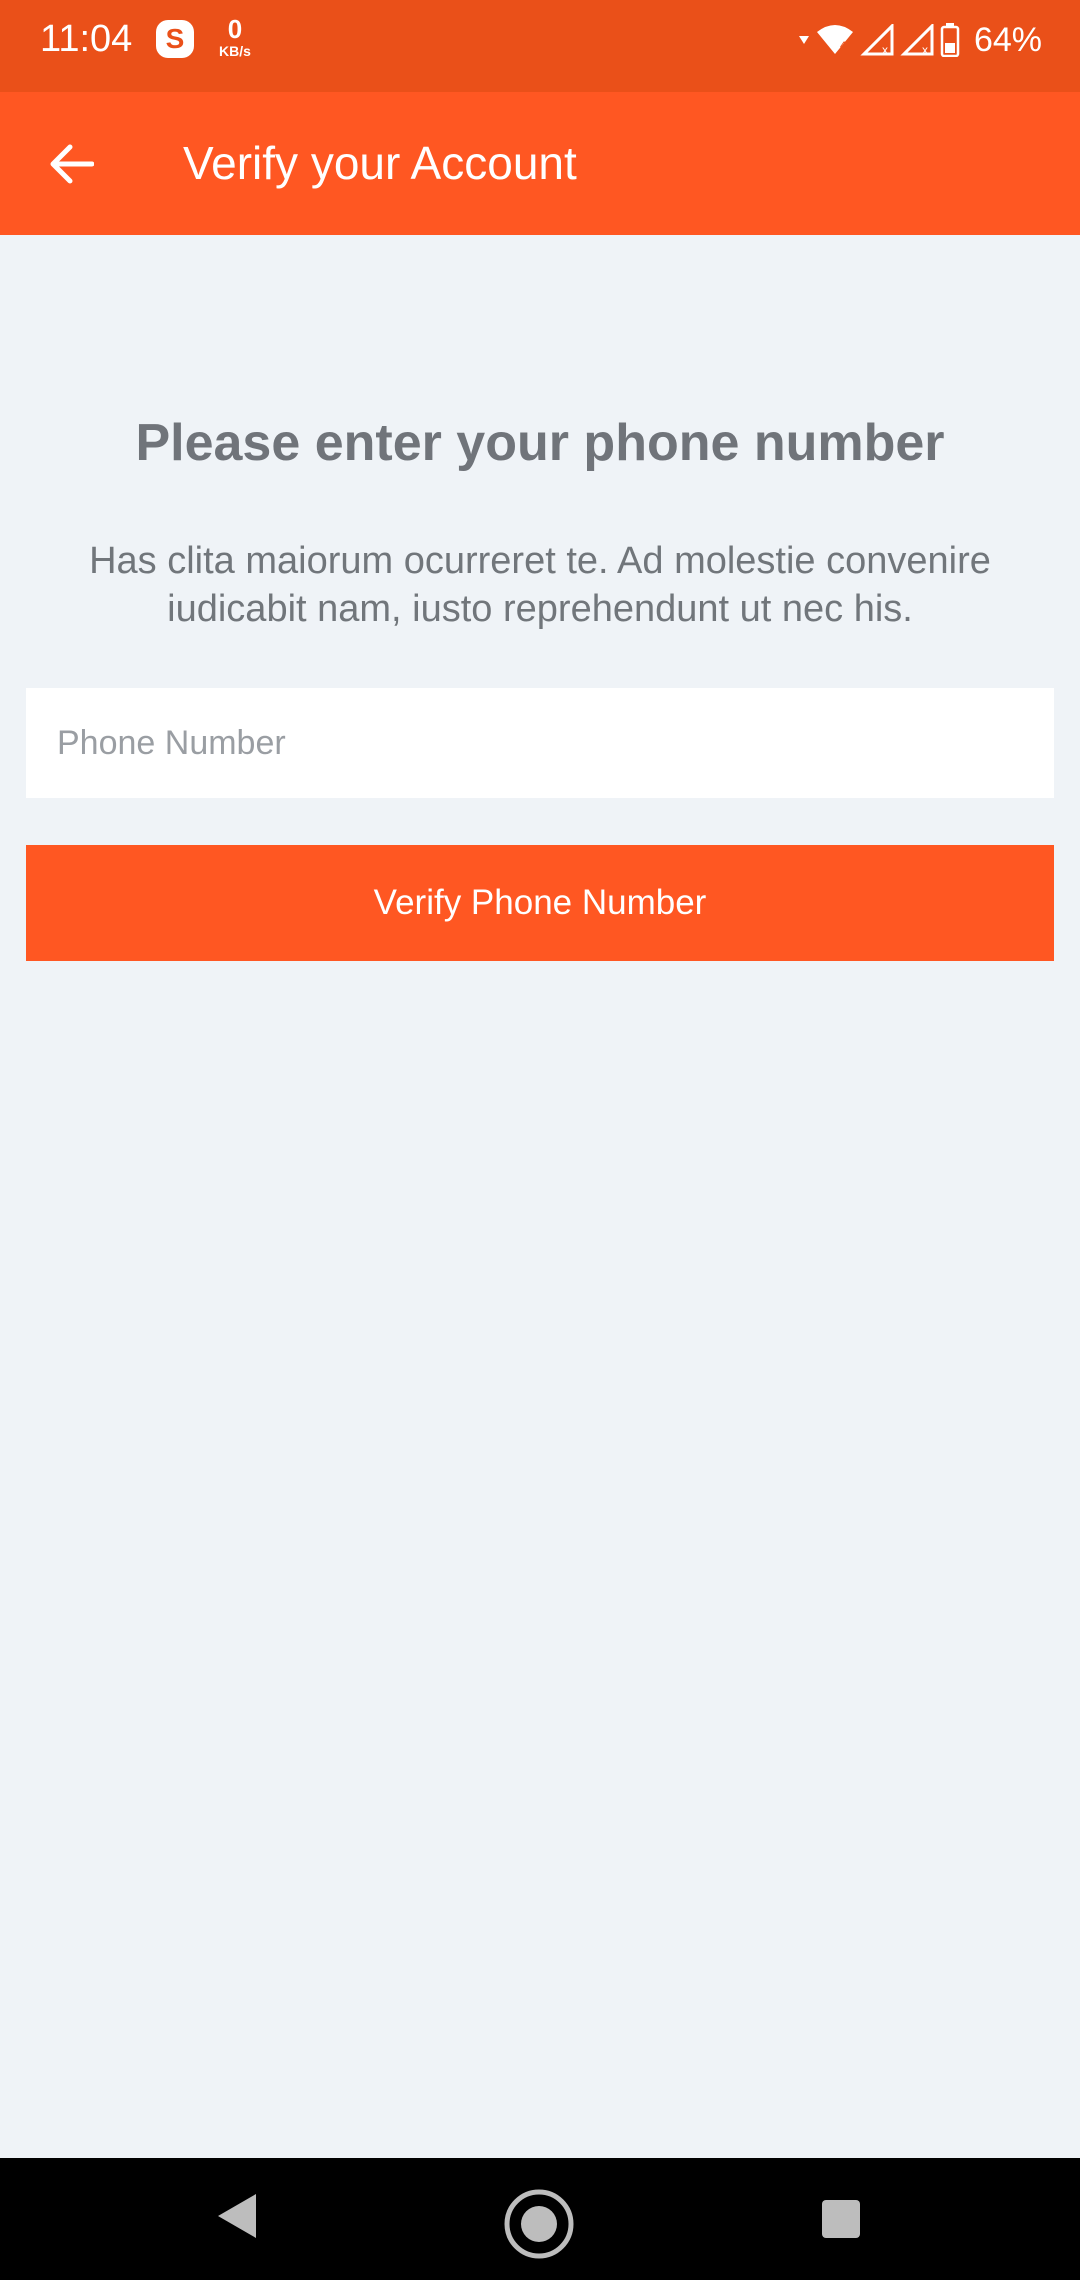  Describe the element at coordinates (1007, 40) in the screenshot. I see `battery-percent: 64%` at that location.